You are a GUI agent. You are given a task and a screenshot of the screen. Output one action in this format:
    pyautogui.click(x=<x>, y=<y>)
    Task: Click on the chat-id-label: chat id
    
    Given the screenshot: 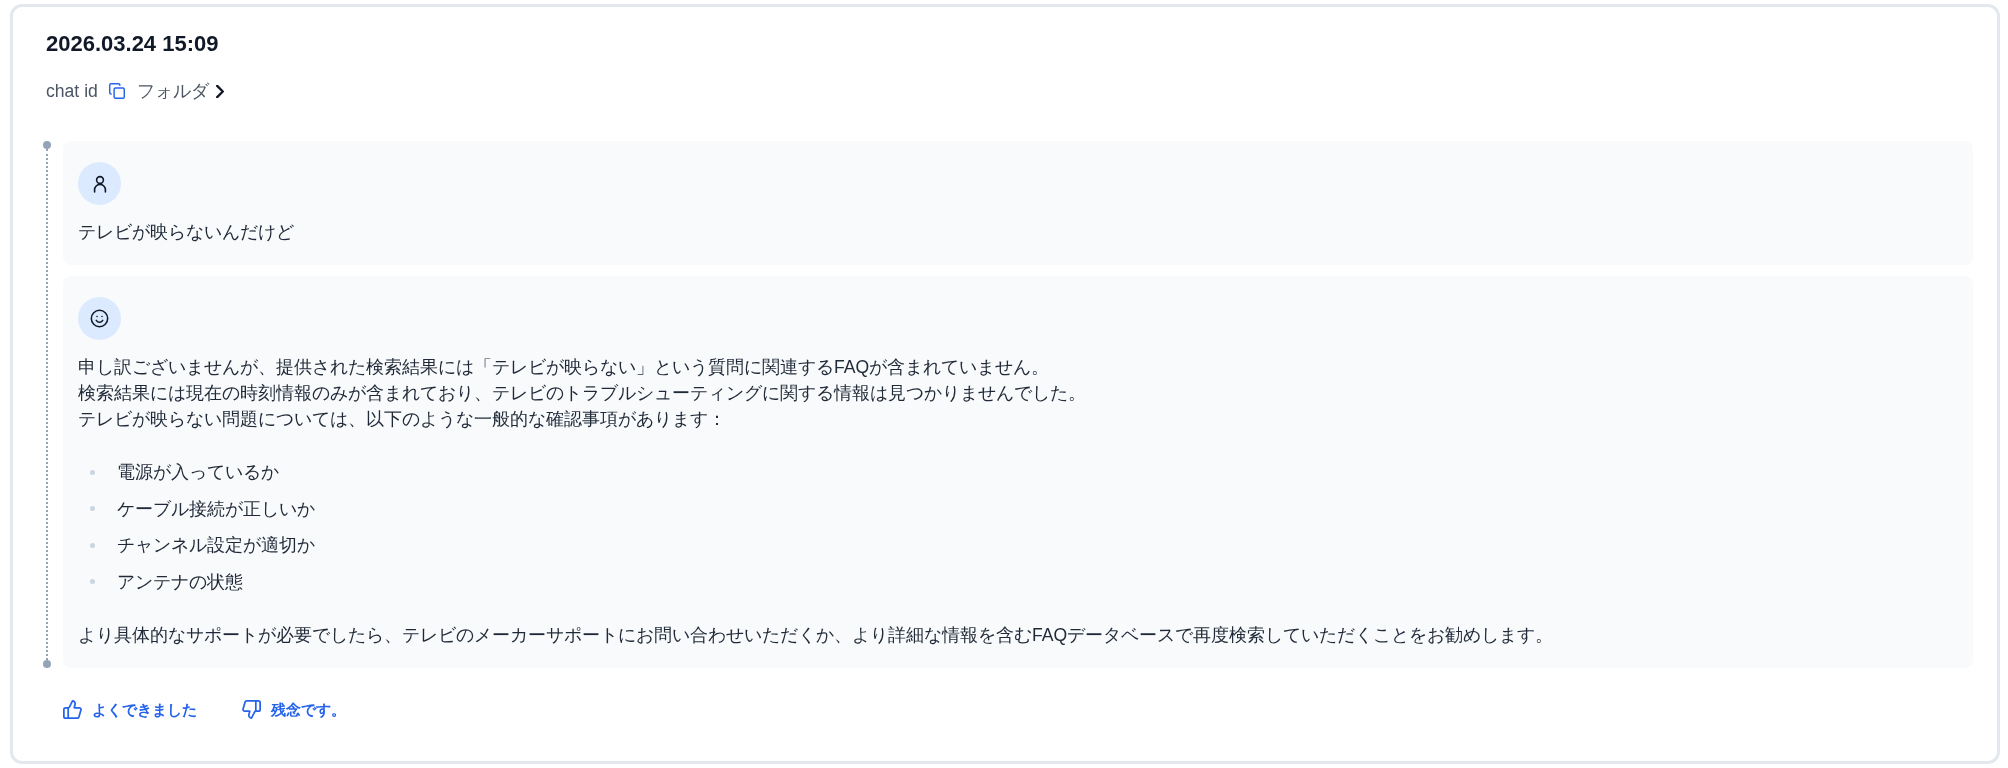 What is the action you would take?
    pyautogui.click(x=72, y=91)
    